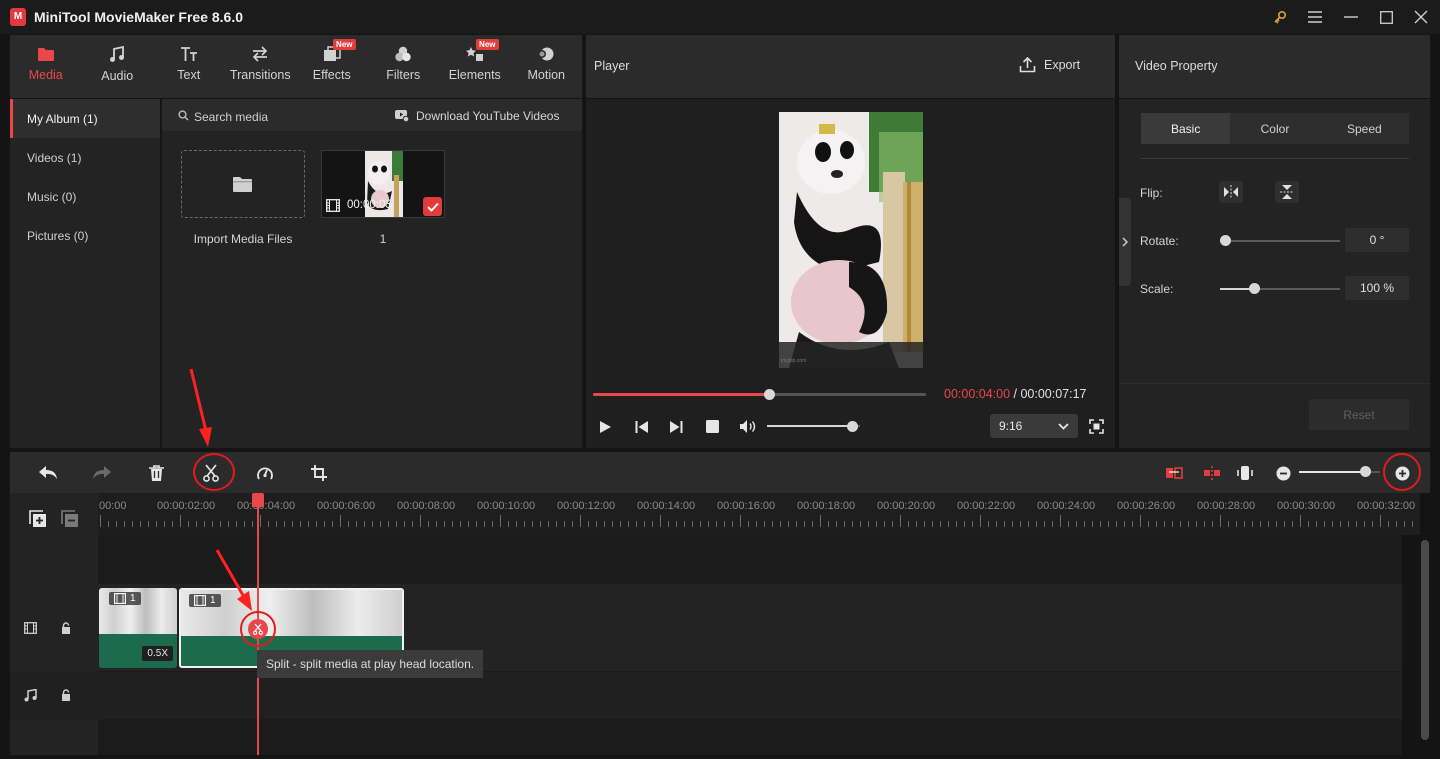 Image resolution: width=1440 pixels, height=759 pixels. What do you see at coordinates (66, 695) in the screenshot?
I see `audio-track-lock-button` at bounding box center [66, 695].